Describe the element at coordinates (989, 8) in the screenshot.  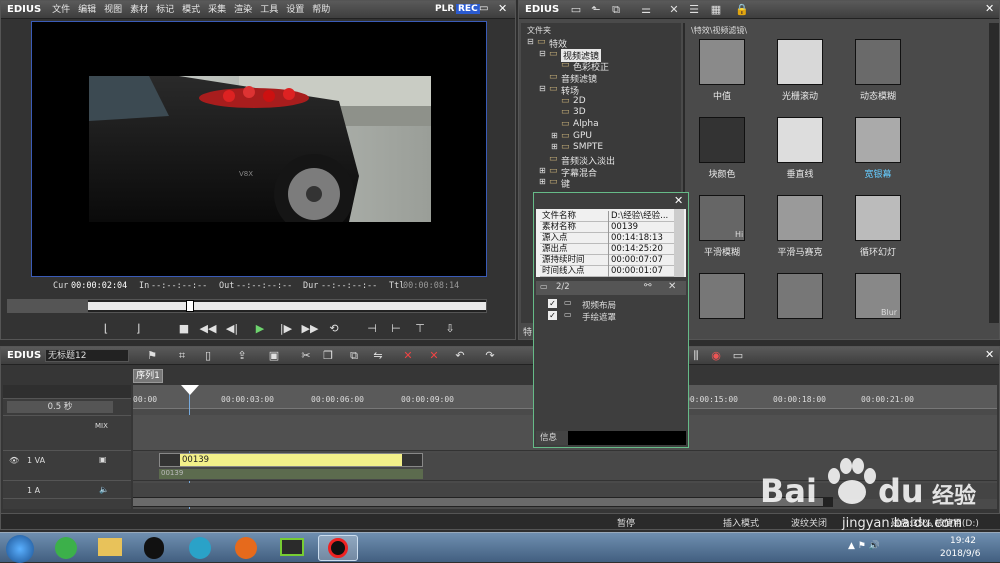
I see `effects-close-icon: ✕` at that location.